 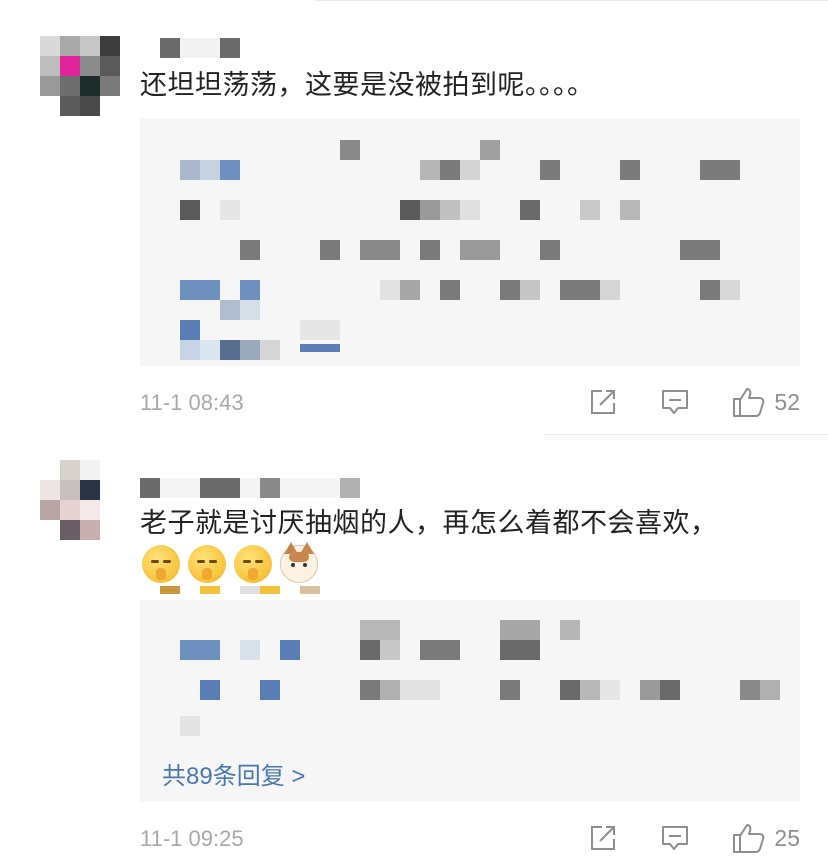 I want to click on like-button: 25, so click(x=766, y=838).